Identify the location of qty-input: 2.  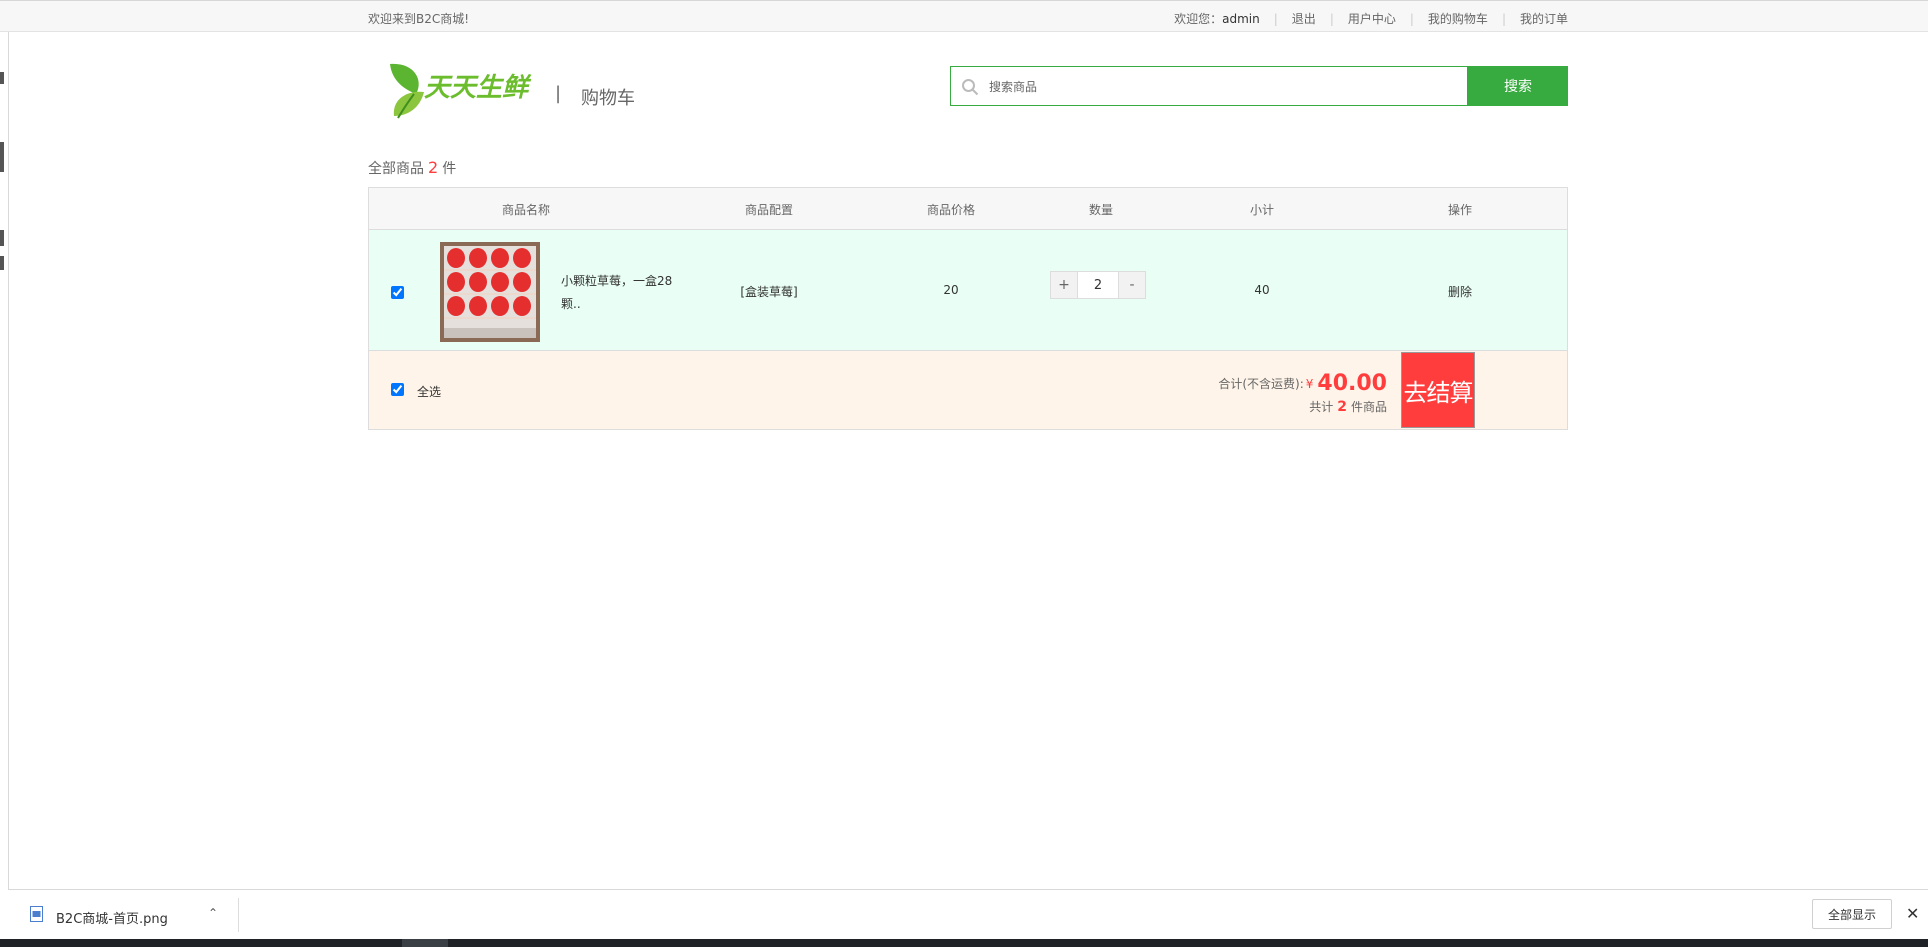
(1098, 285).